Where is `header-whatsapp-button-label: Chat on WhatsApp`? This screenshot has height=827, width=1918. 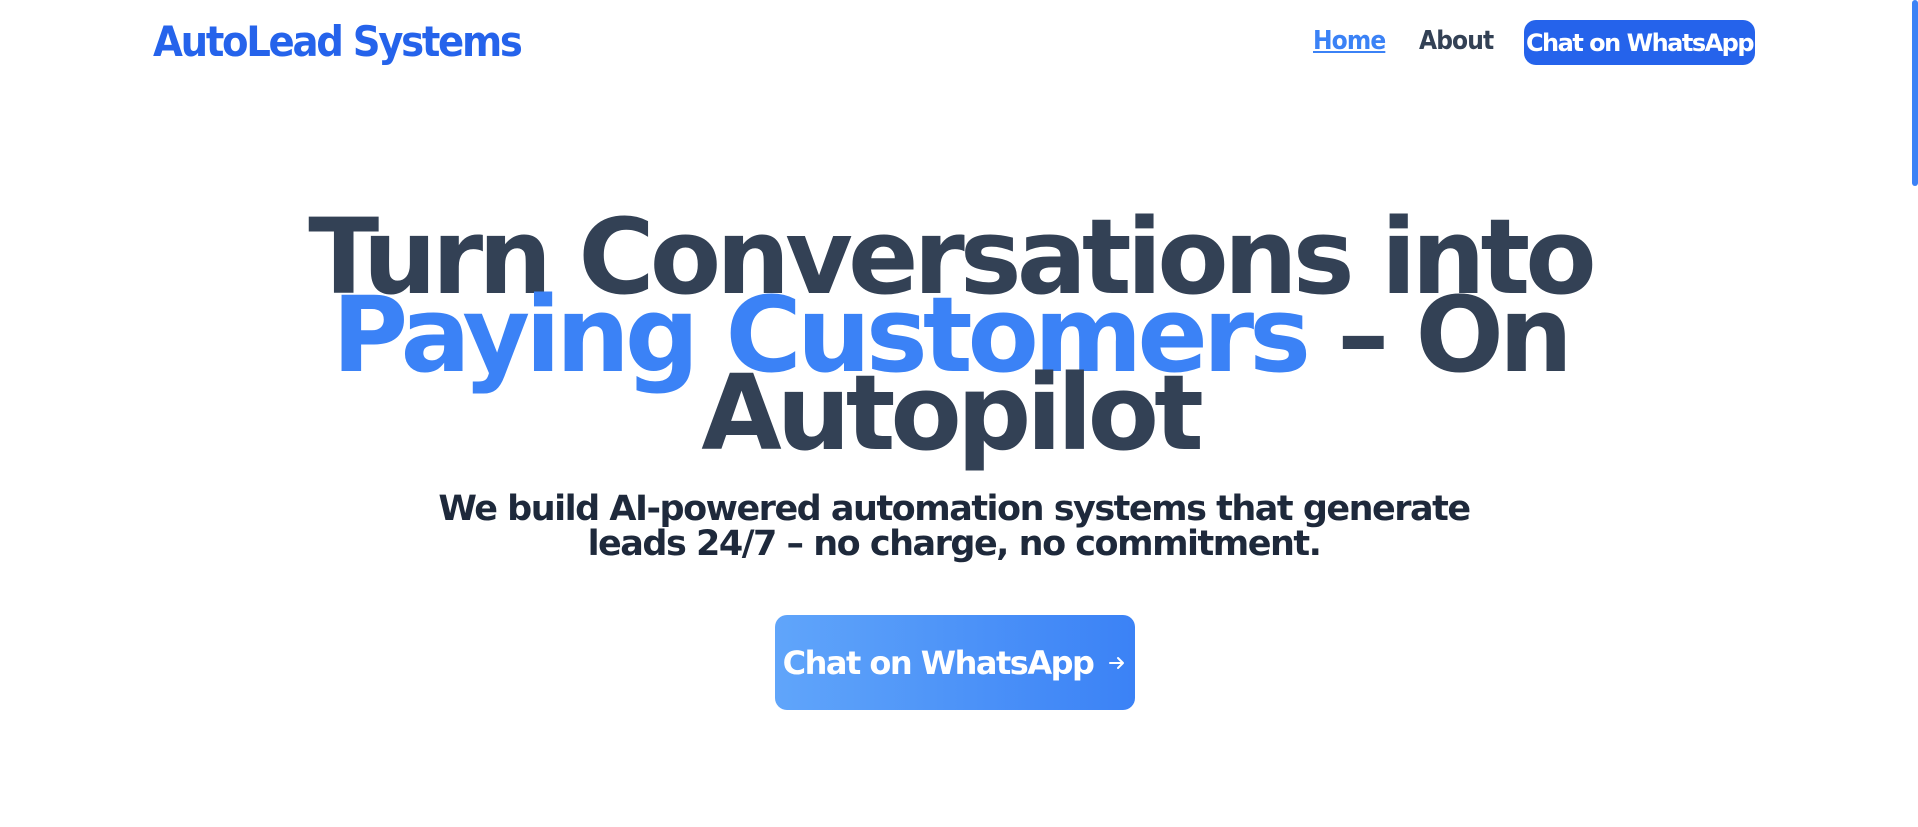
header-whatsapp-button-label: Chat on WhatsApp is located at coordinates (1640, 42).